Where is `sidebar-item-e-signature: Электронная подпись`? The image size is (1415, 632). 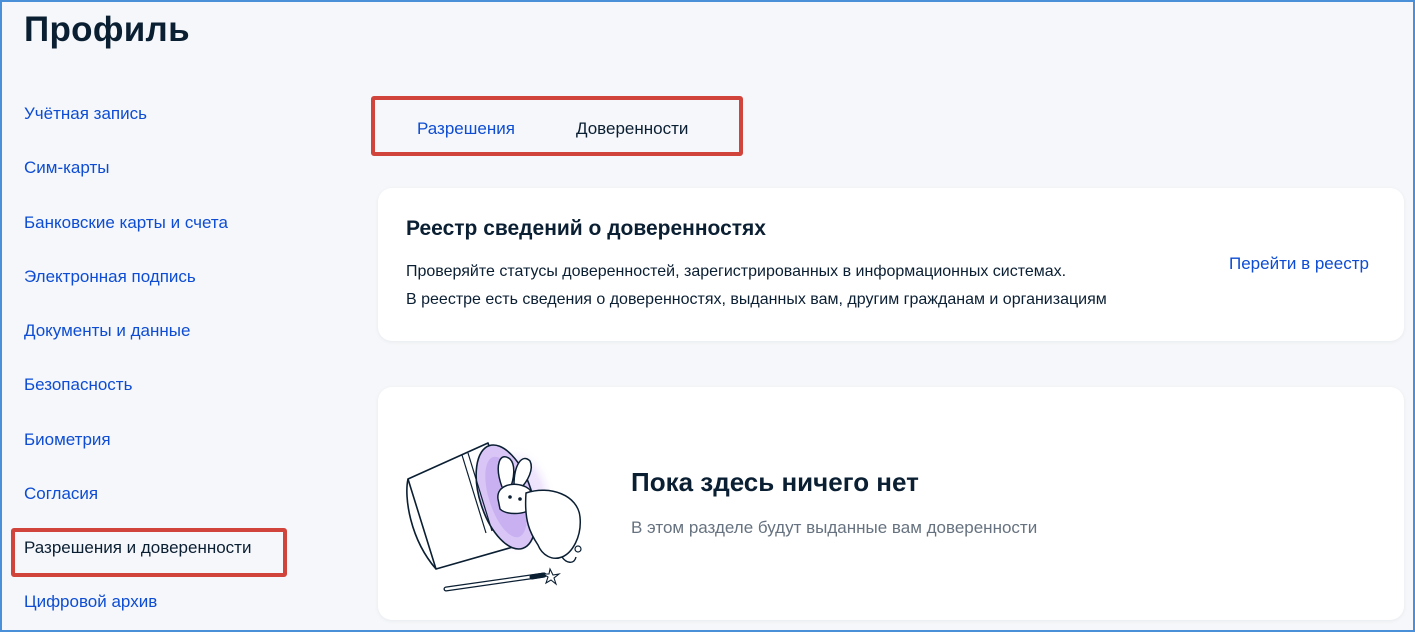 sidebar-item-e-signature: Электронная подпись is located at coordinates (110, 277).